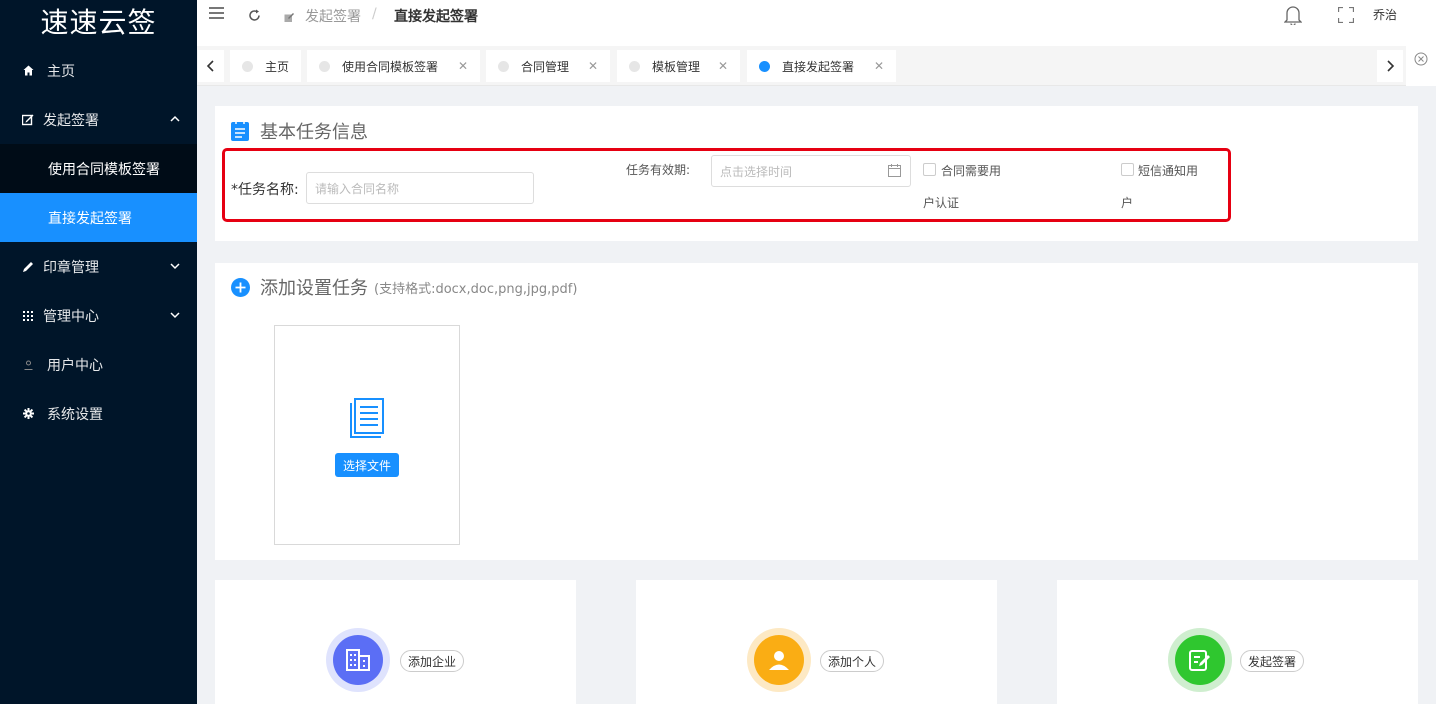 This screenshot has height=704, width=1436. What do you see at coordinates (658, 170) in the screenshot?
I see `validity-label: 任务有效期:` at bounding box center [658, 170].